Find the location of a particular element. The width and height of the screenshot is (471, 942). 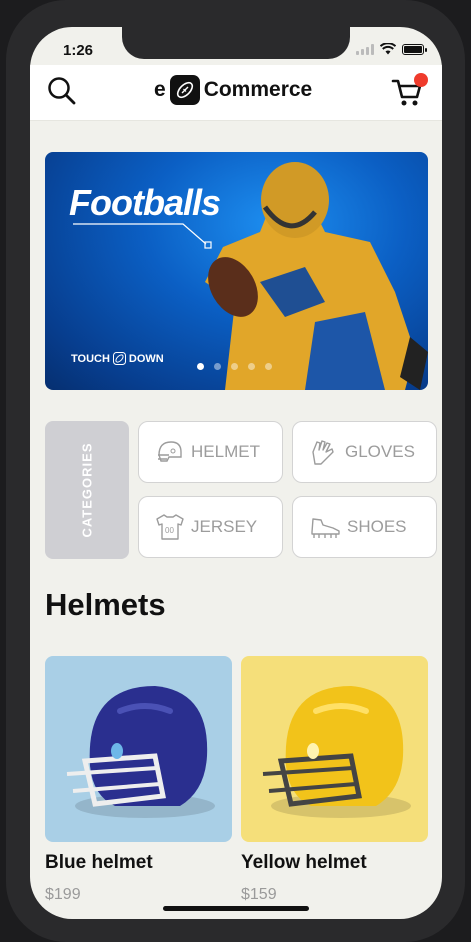

status-time: 1:26 is located at coordinates (78, 50).